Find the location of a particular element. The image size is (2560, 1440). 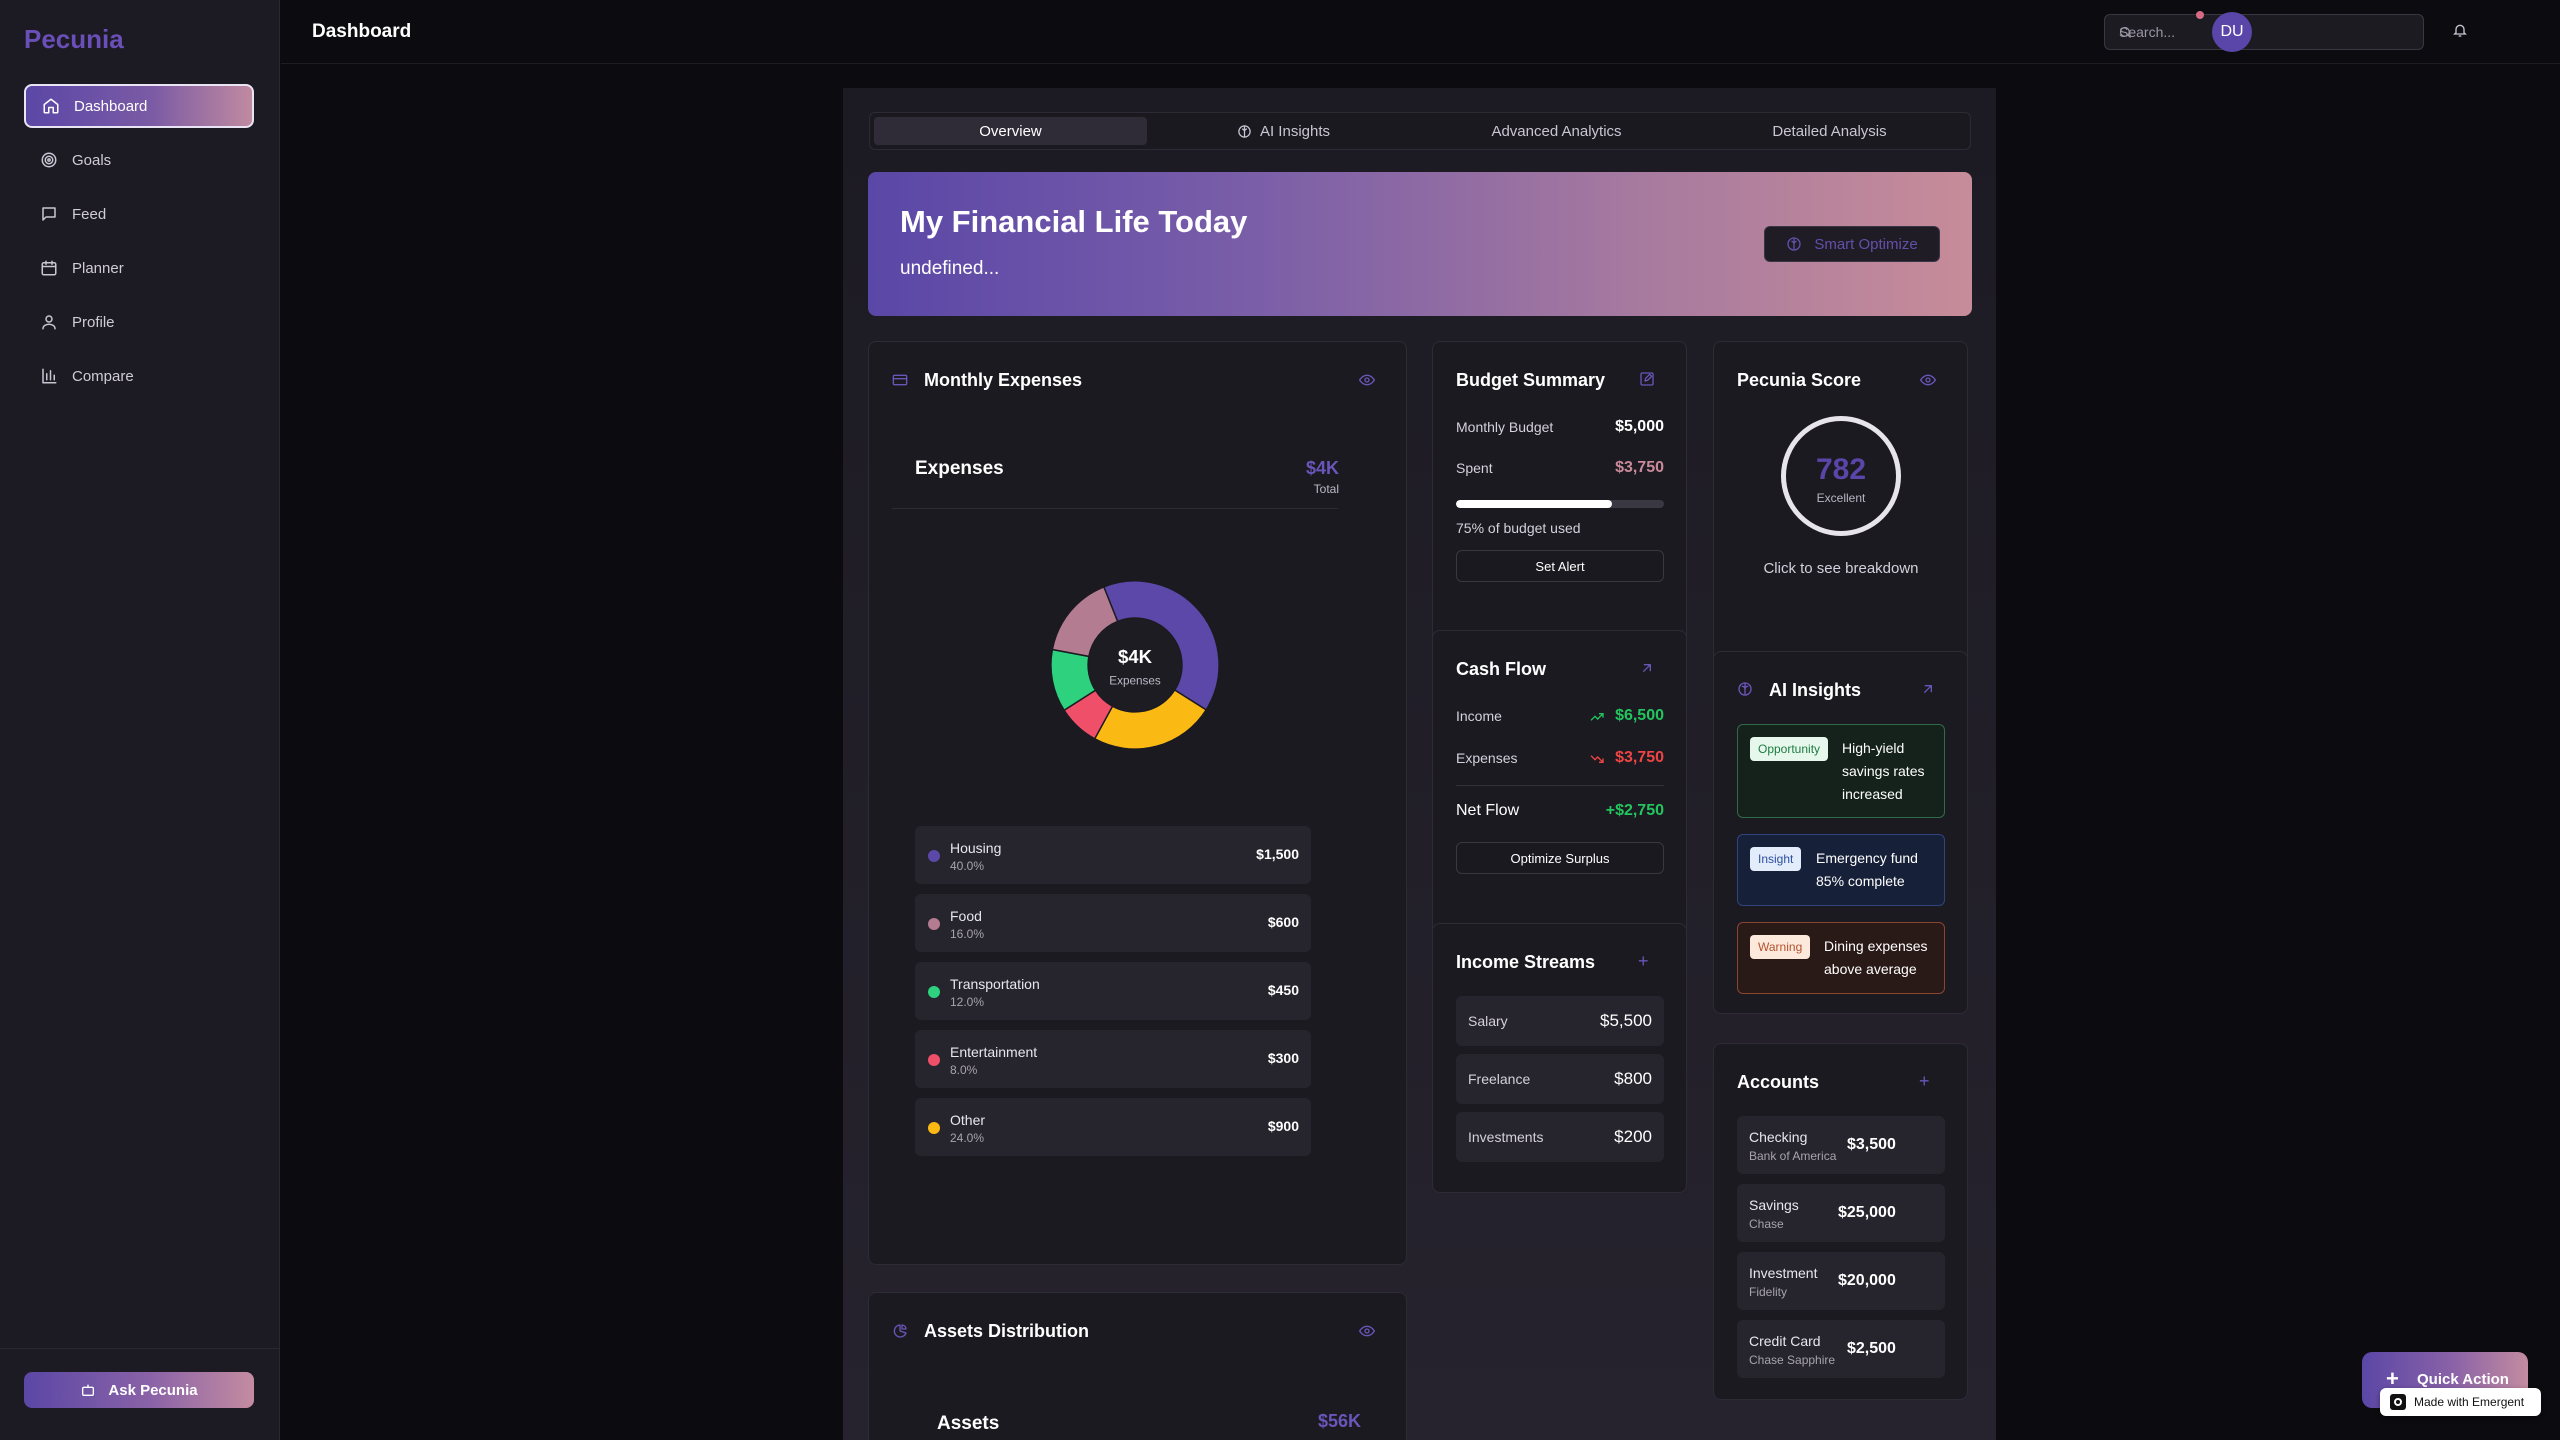

cash-flow-title: Cash Flow is located at coordinates (1501, 669).